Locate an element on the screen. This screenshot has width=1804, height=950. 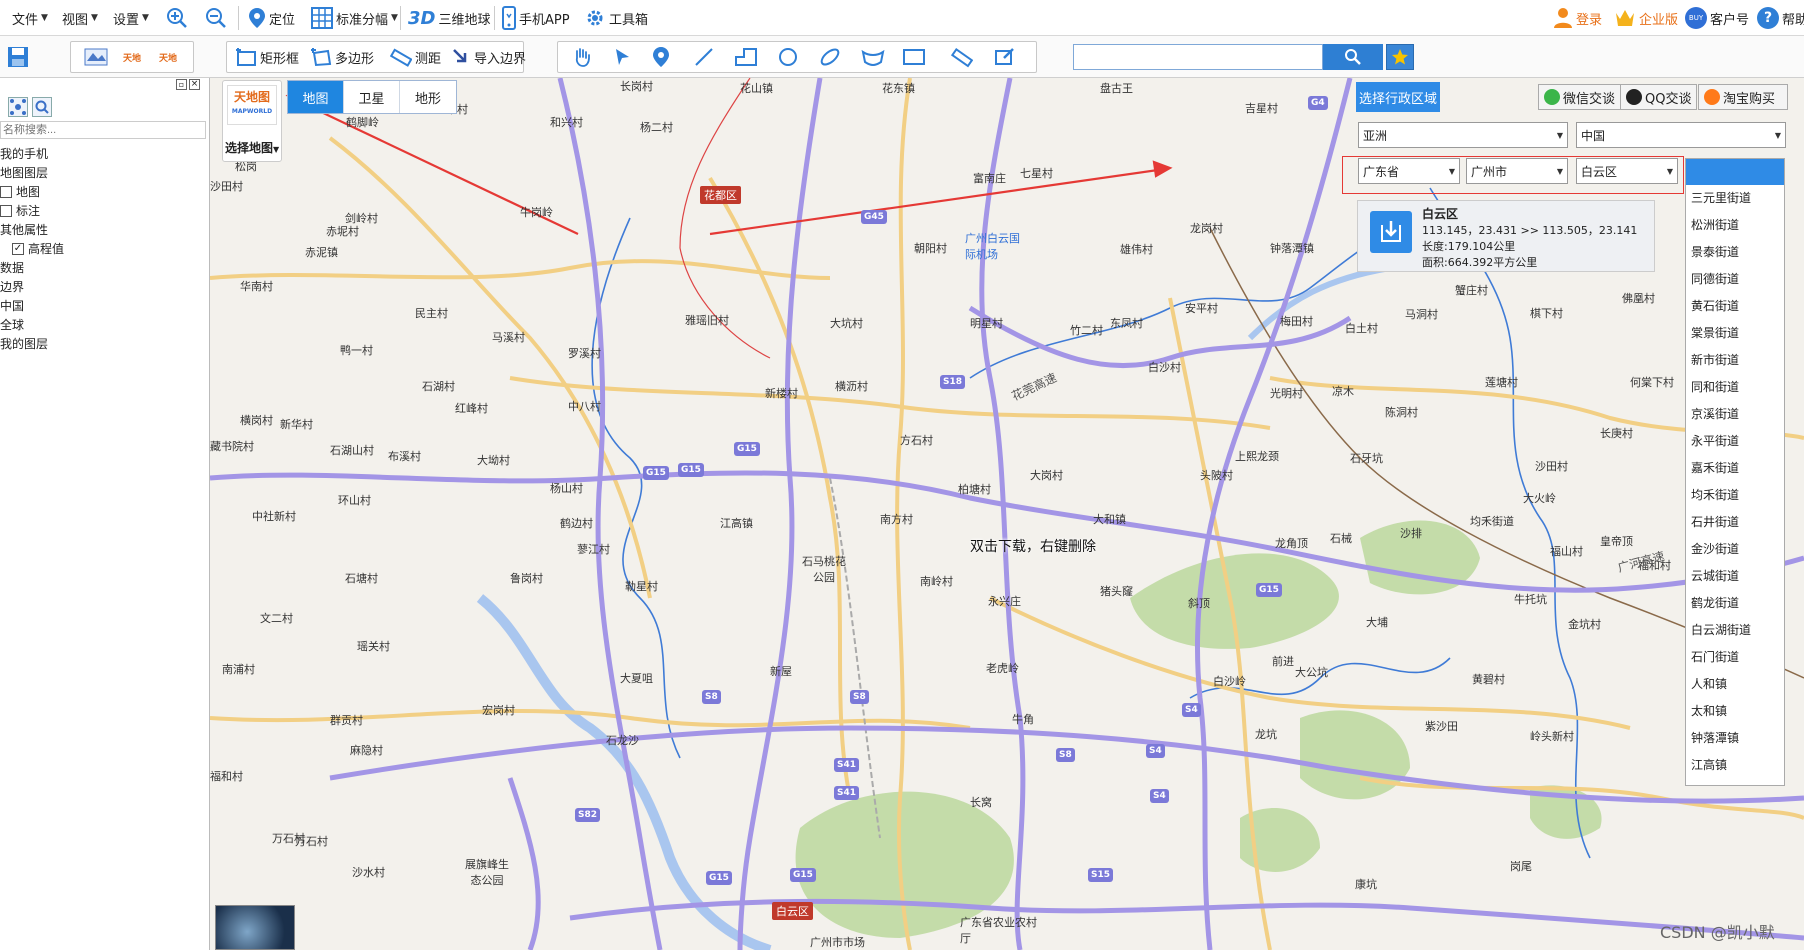
earth-thumbnail is located at coordinates (255, 927).